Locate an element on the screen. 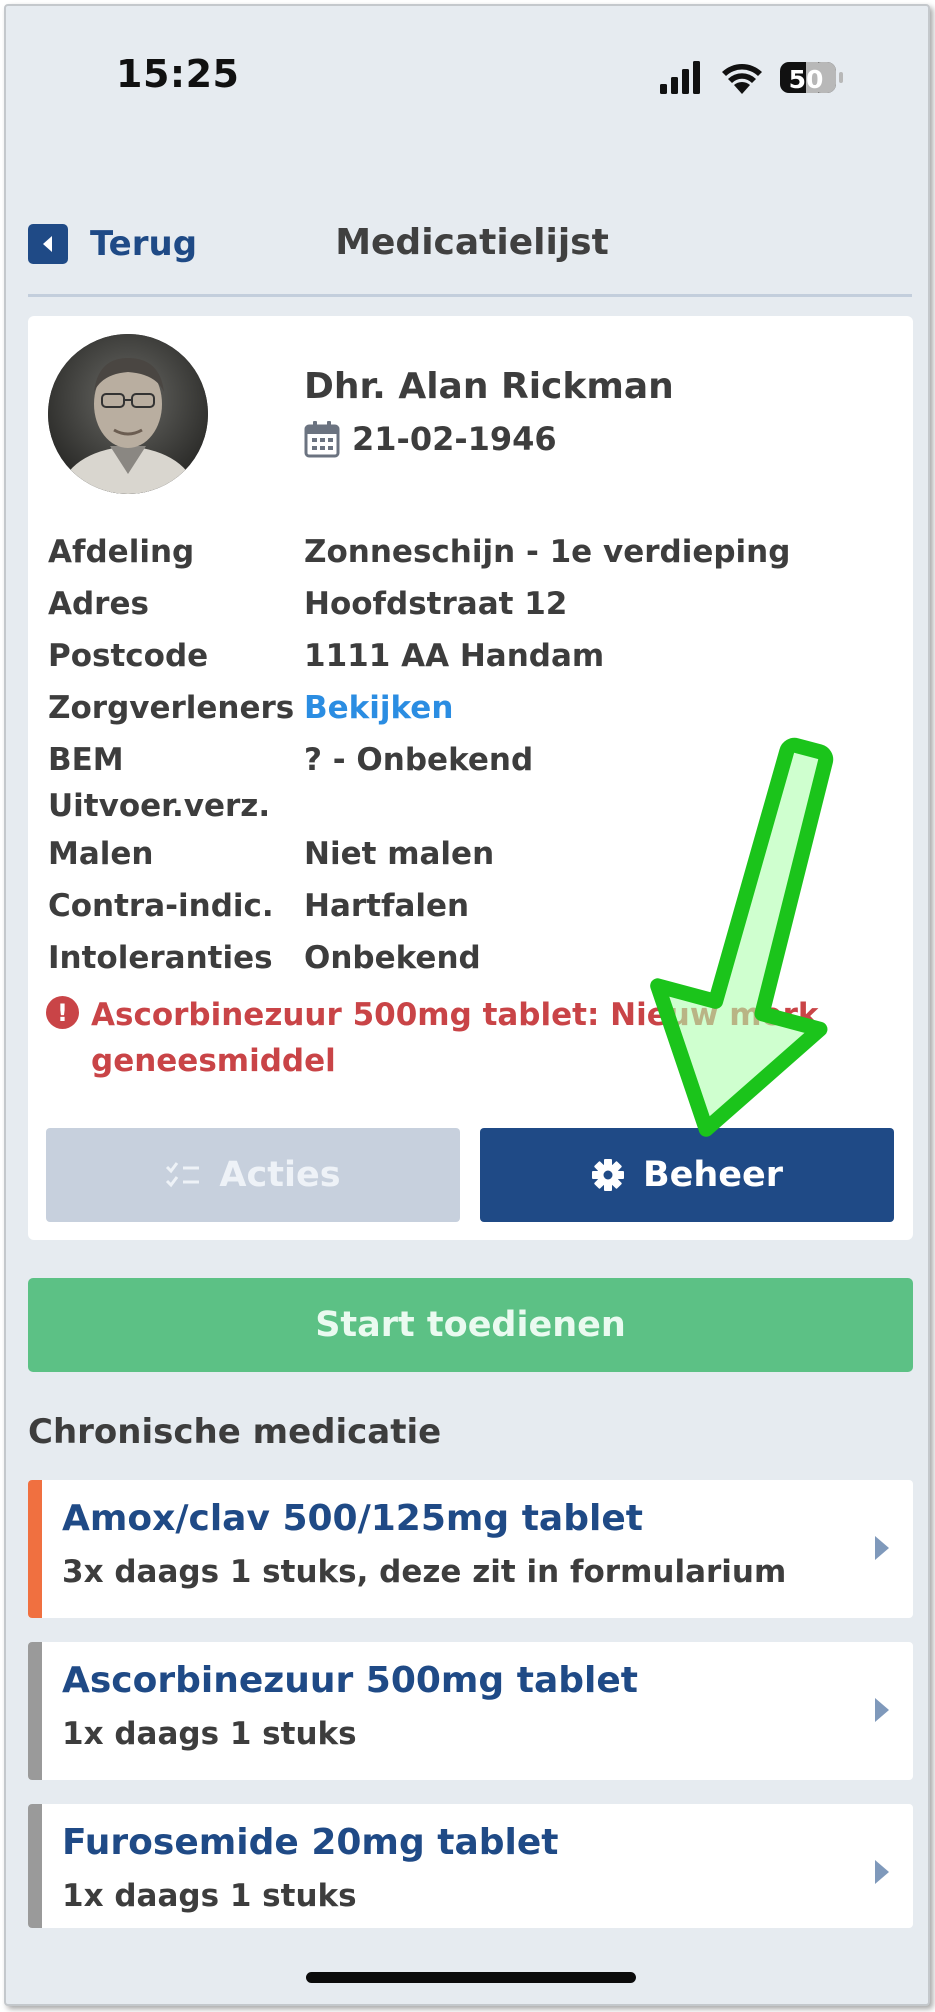 This screenshot has width=935, height=2012. checklist-icon is located at coordinates (183, 1175).